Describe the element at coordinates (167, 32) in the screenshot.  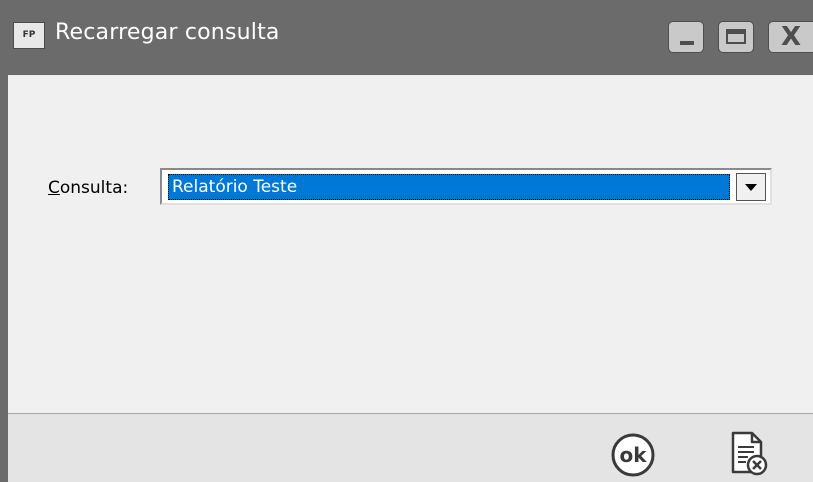
I see `window-title: Recarregar consulta` at that location.